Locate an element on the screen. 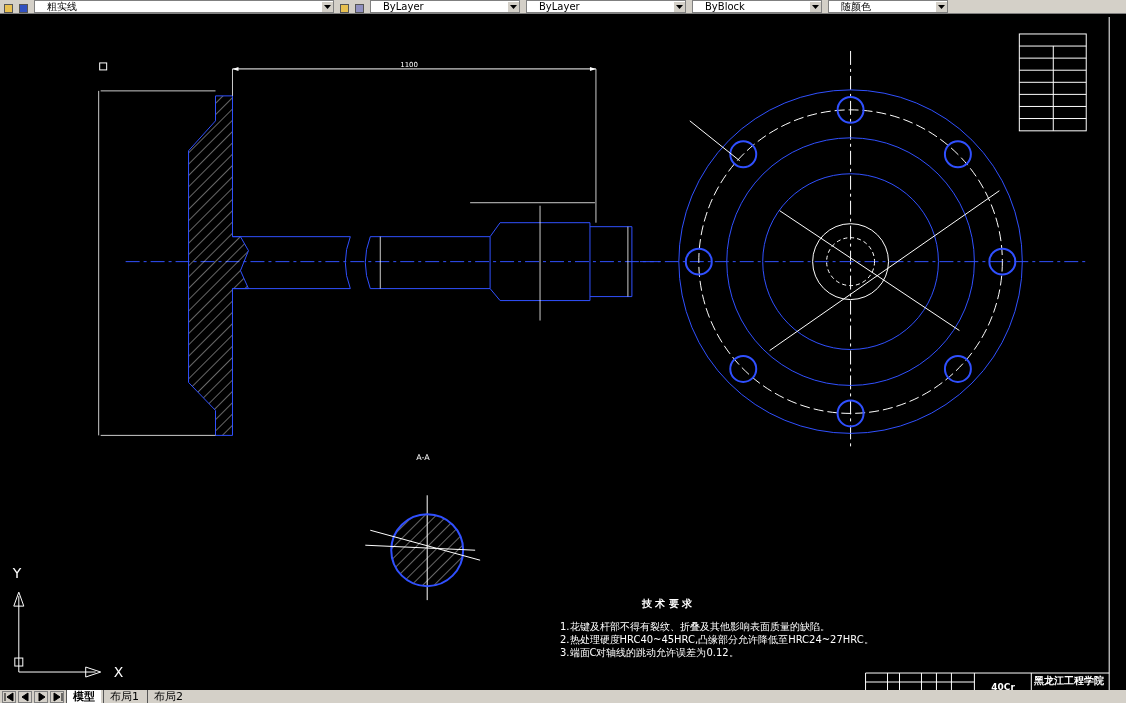 The image size is (1126, 703). dropdown: ByBlock is located at coordinates (757, 6).